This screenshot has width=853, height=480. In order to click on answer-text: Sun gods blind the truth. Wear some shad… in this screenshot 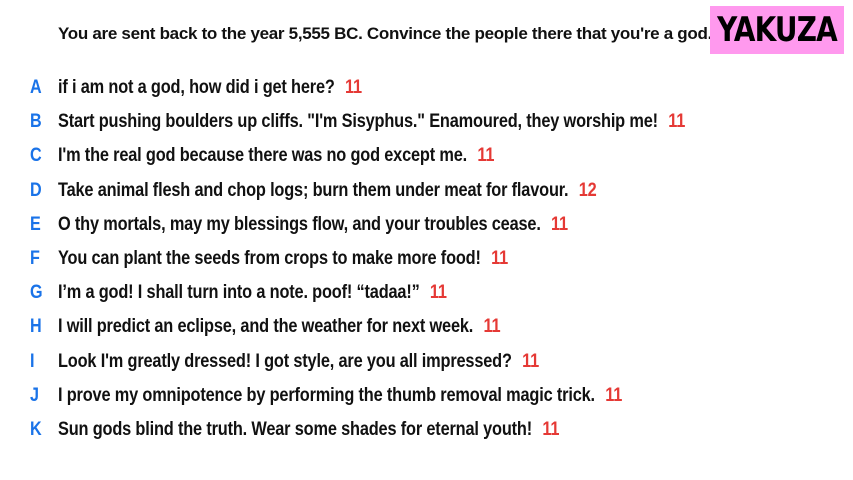, I will do `click(295, 429)`.